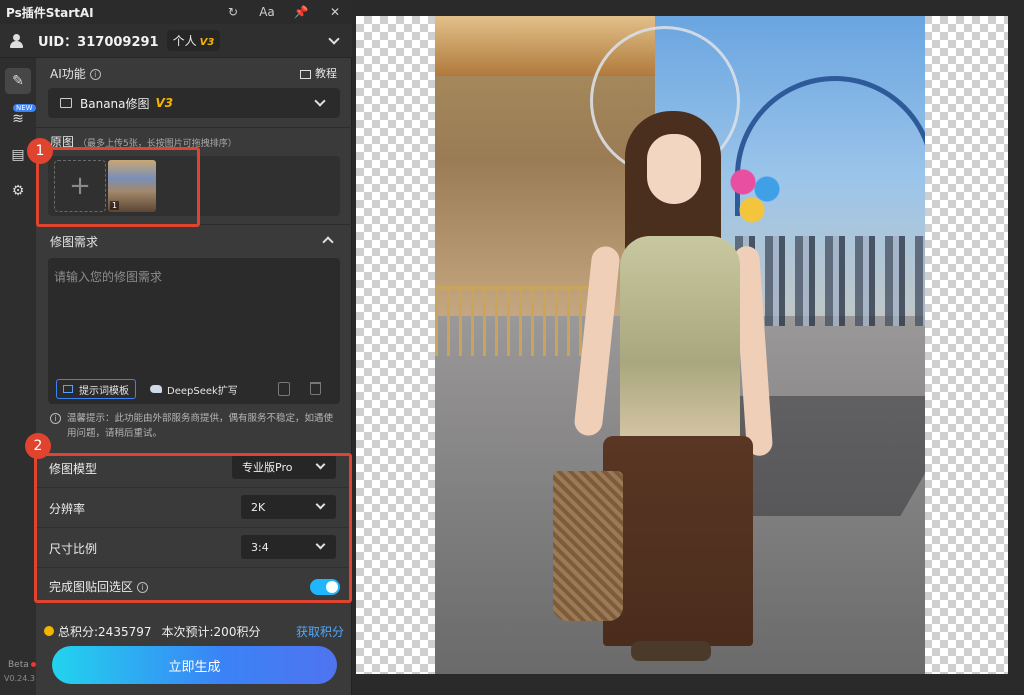 The width and height of the screenshot is (1024, 695). What do you see at coordinates (335, 12) in the screenshot?
I see `close-icon: ✕` at bounding box center [335, 12].